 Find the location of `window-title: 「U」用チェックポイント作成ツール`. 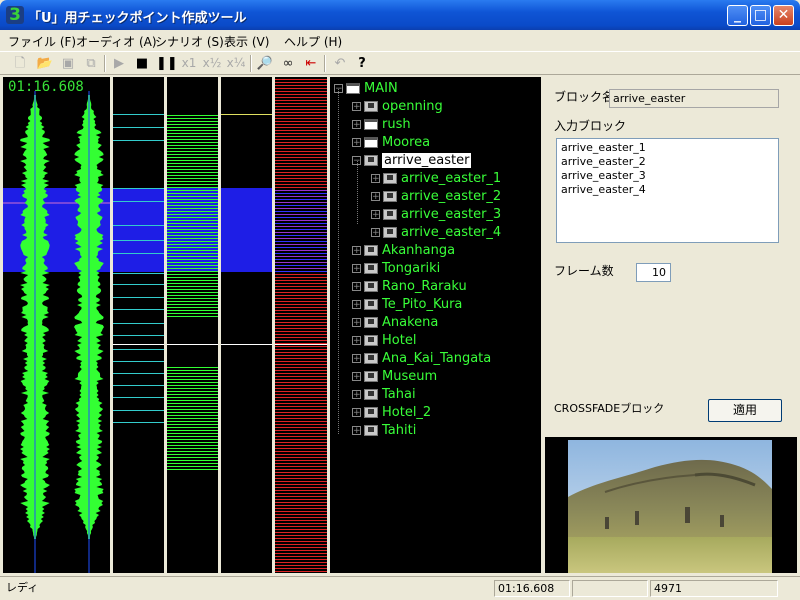

window-title: 「U」用チェックポイント作成ツール is located at coordinates (137, 18).